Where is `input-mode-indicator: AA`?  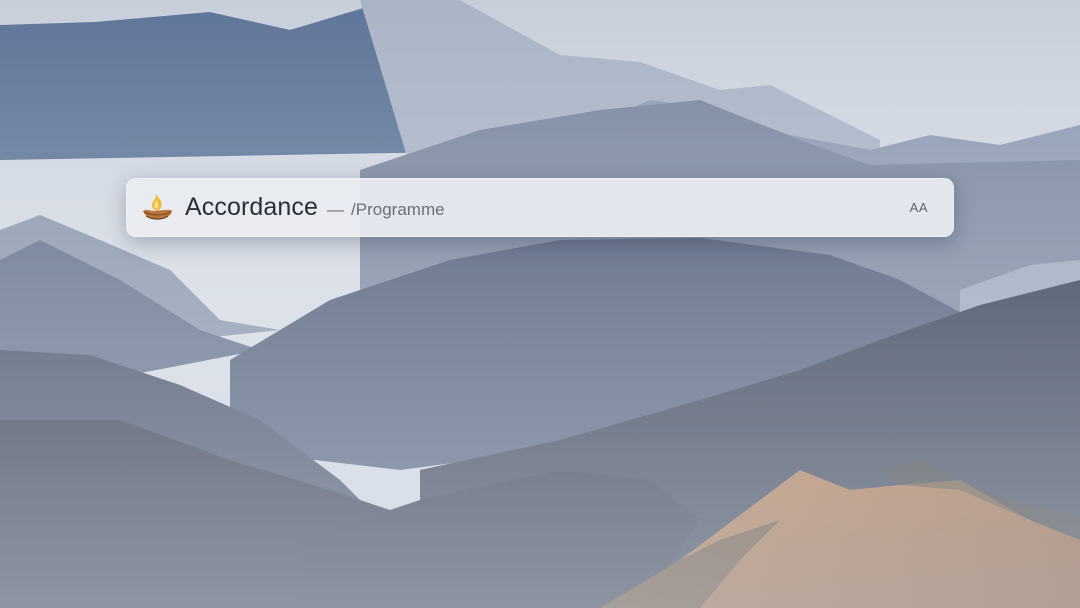 input-mode-indicator: AA is located at coordinates (918, 207).